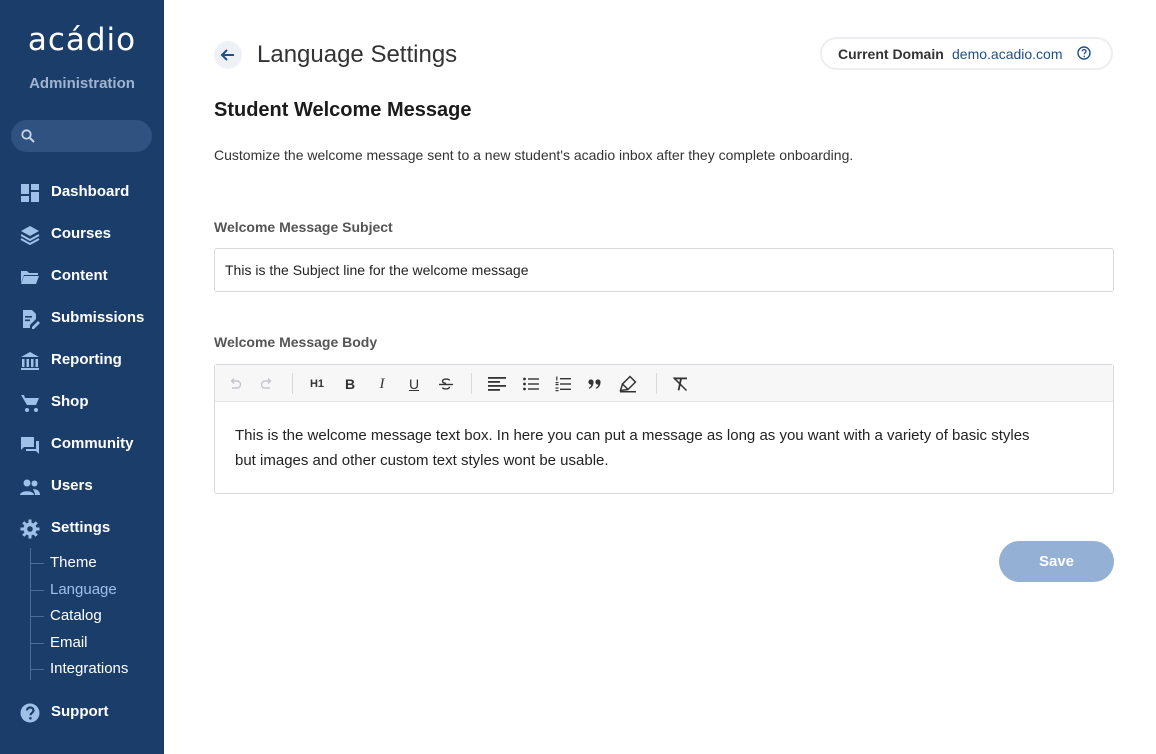 Image resolution: width=1156 pixels, height=754 pixels. I want to click on bold-button: B, so click(350, 384).